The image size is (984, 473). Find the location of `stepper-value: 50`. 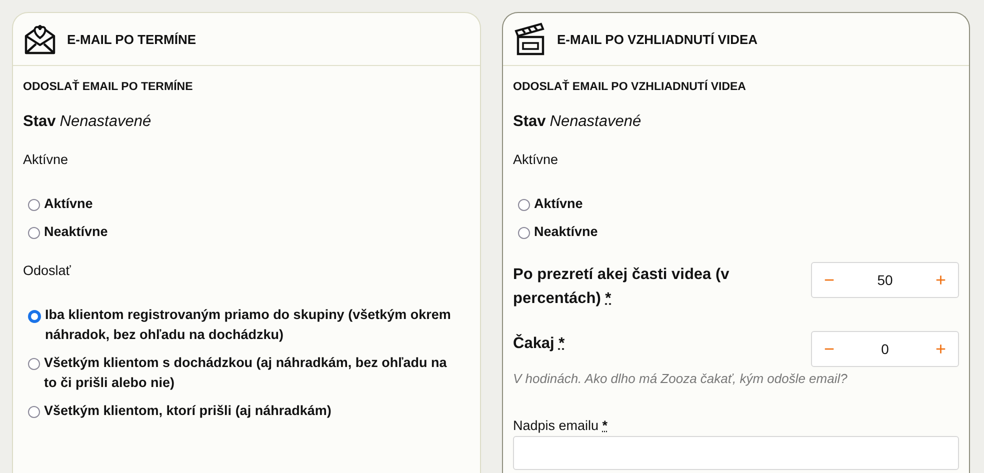

stepper-value: 50 is located at coordinates (885, 280).